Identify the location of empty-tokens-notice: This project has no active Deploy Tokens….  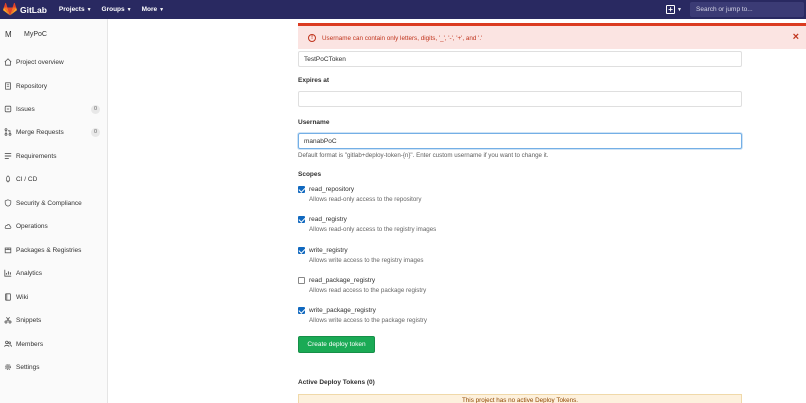
(520, 398).